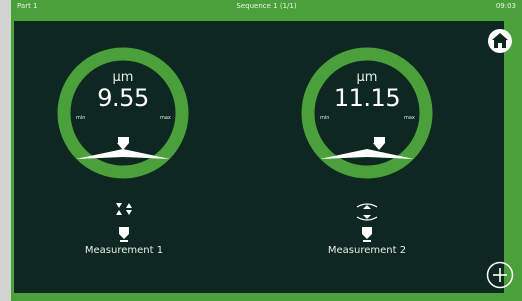  I want to click on measurement-2-label: Measurement 2, so click(367, 250).